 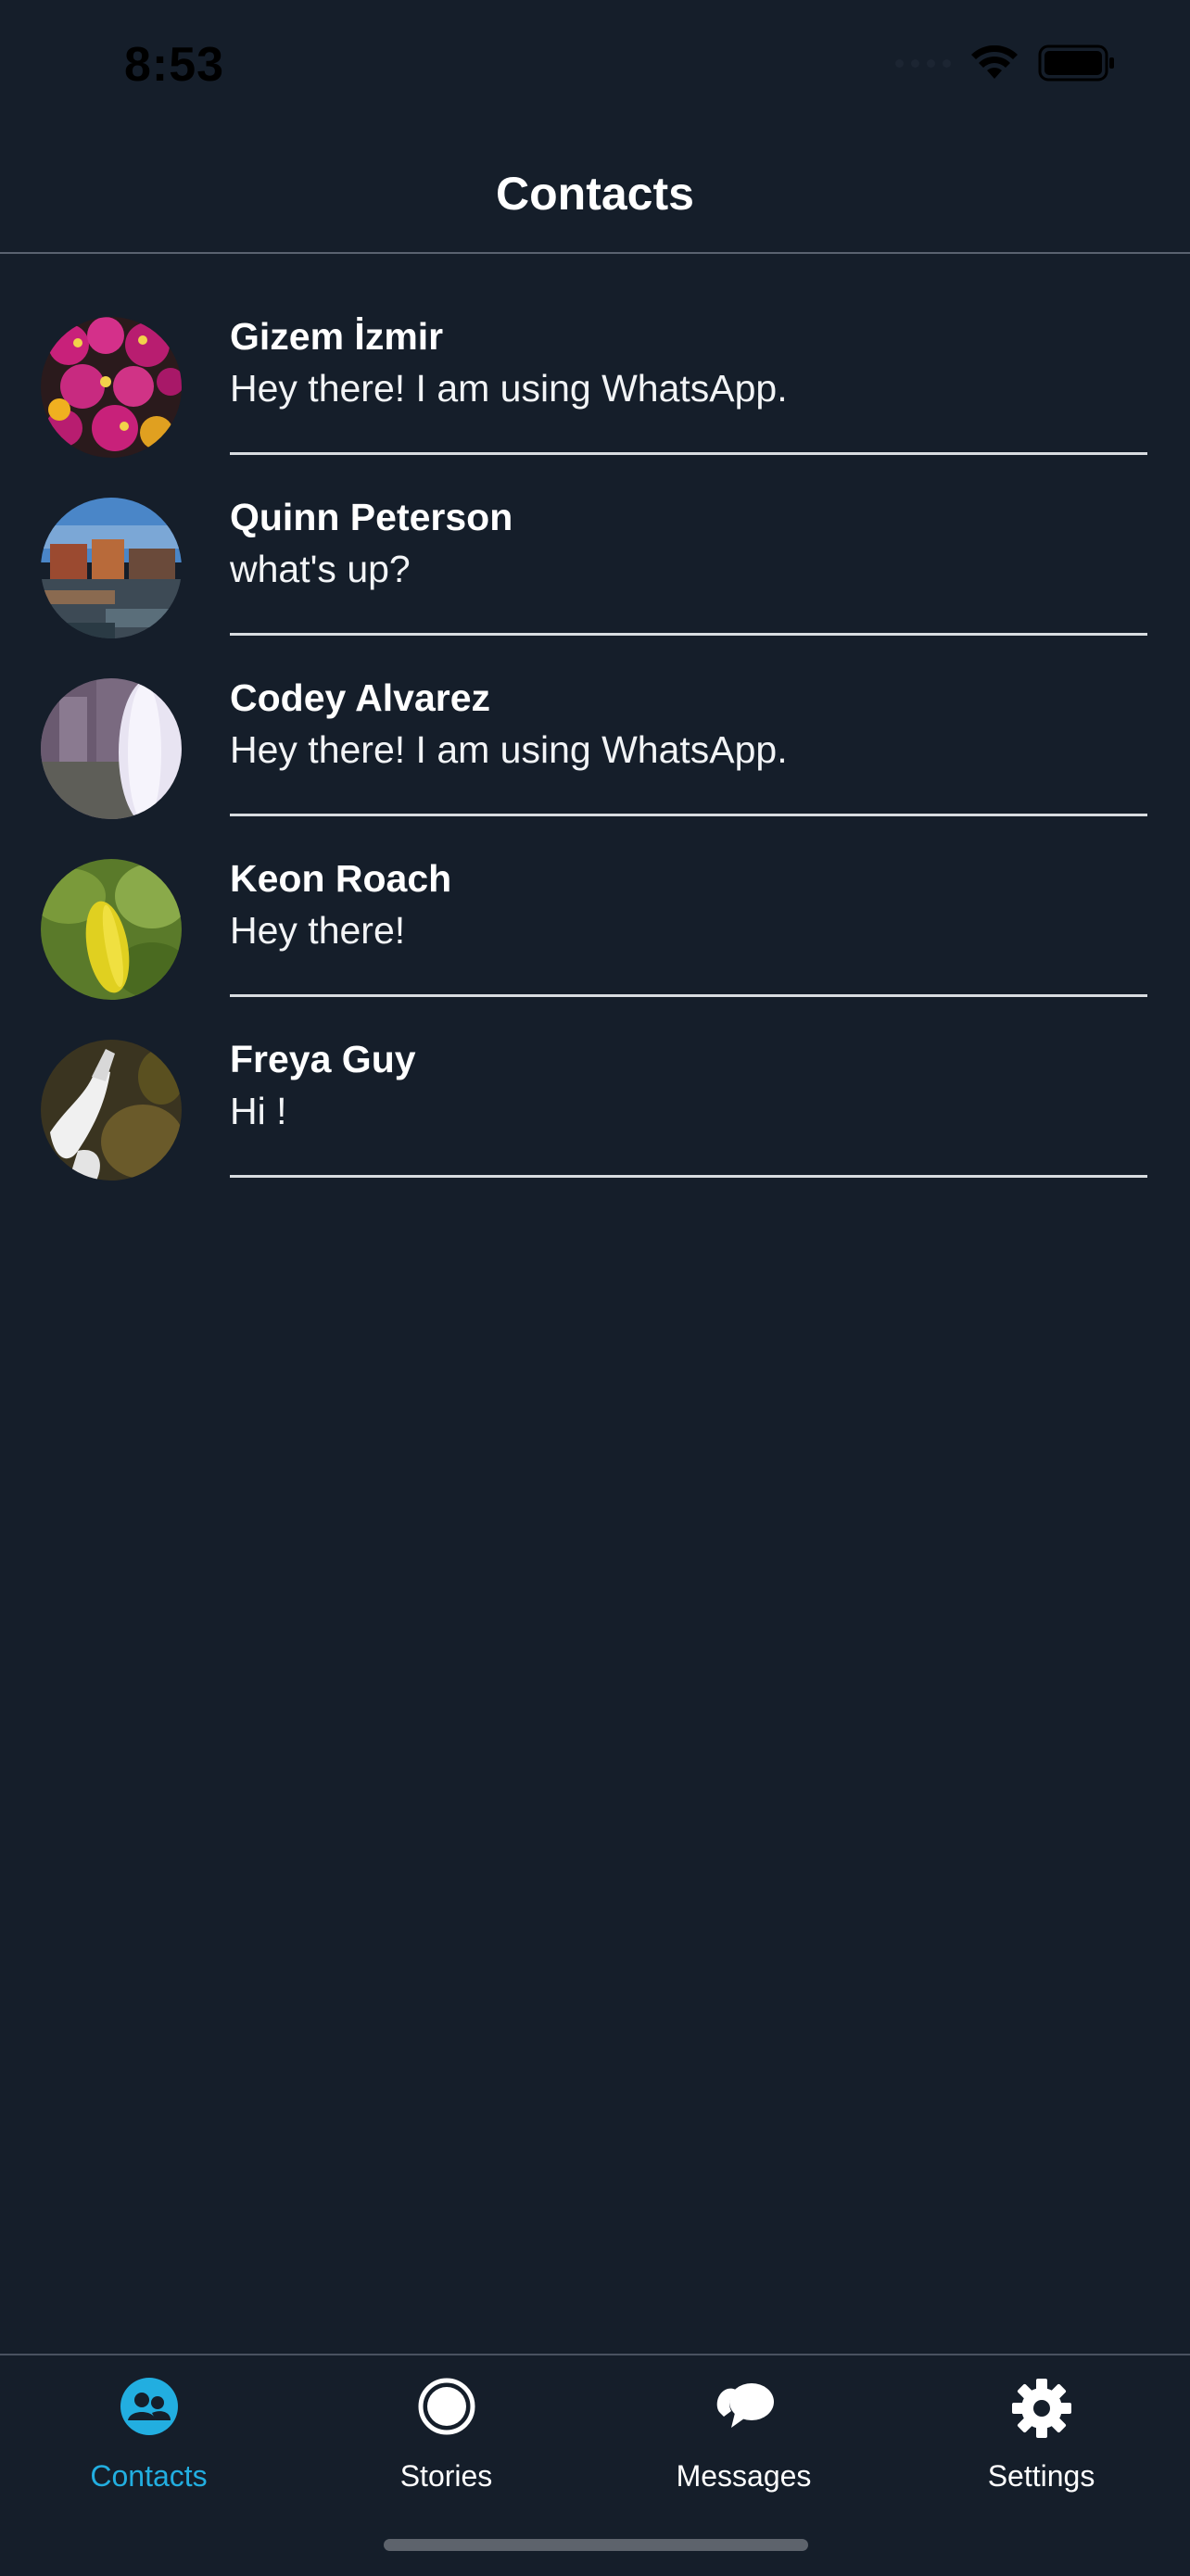 What do you see at coordinates (1041, 2409) in the screenshot?
I see `settings-icon` at bounding box center [1041, 2409].